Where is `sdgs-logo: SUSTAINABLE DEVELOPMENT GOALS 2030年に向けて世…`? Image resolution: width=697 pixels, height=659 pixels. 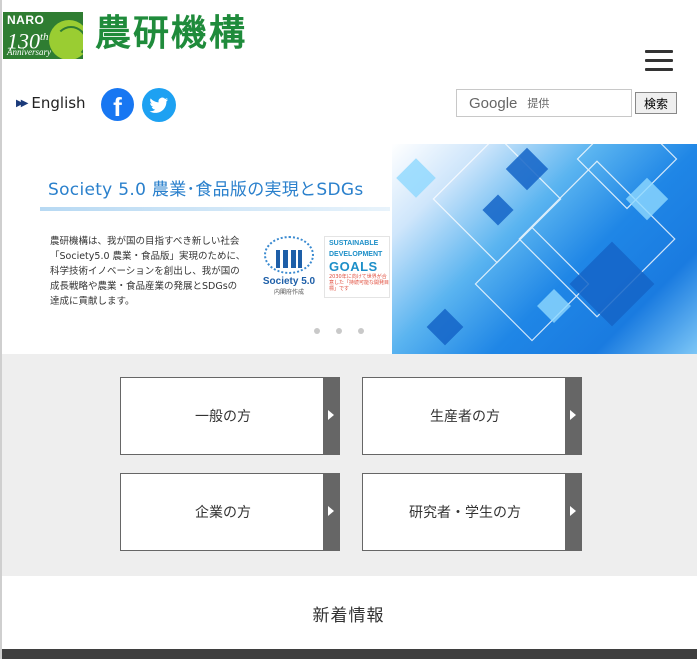 sdgs-logo: SUSTAINABLE DEVELOPMENT GOALS 2030年に向けて世… is located at coordinates (357, 267).